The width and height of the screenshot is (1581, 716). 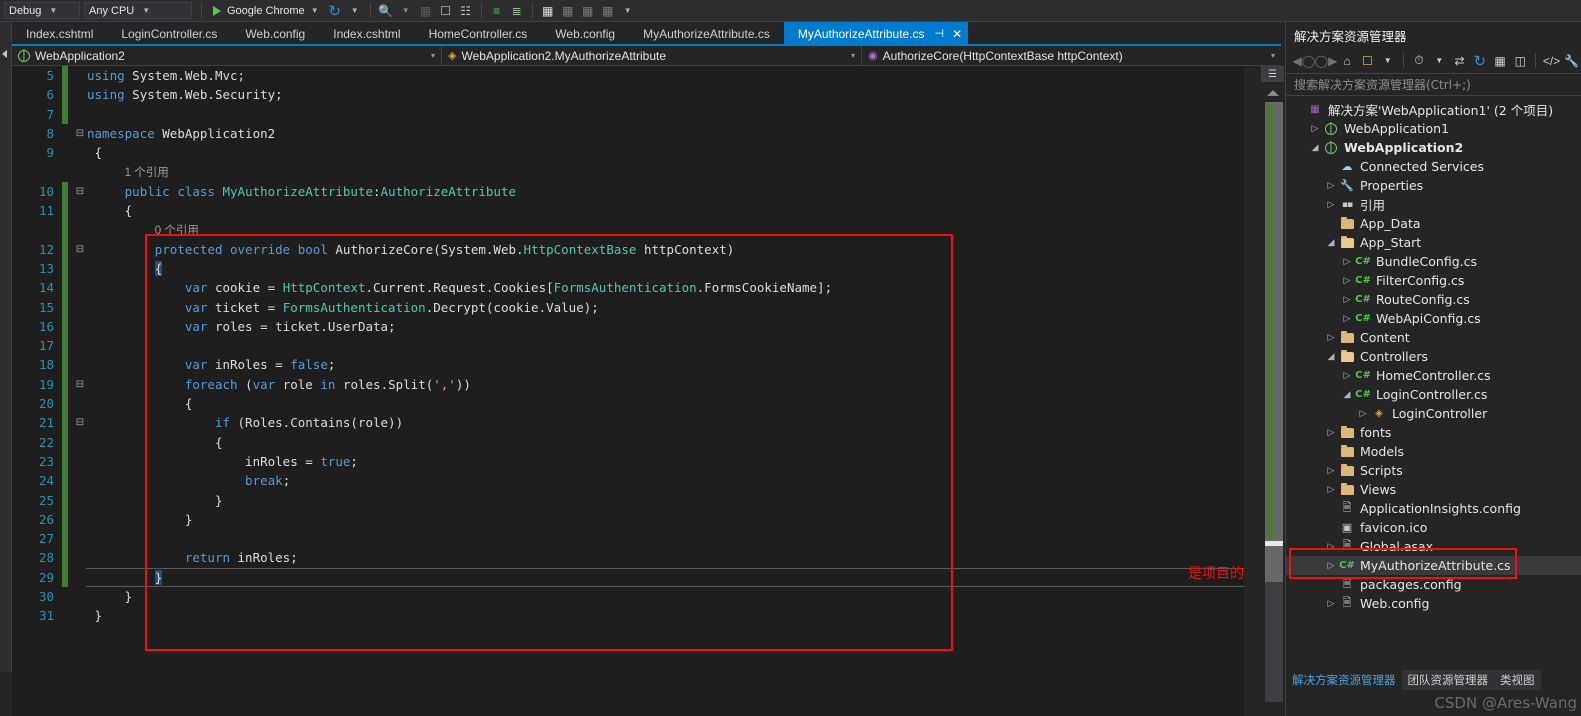 What do you see at coordinates (275, 33) in the screenshot?
I see `editor-tab: Web.config` at bounding box center [275, 33].